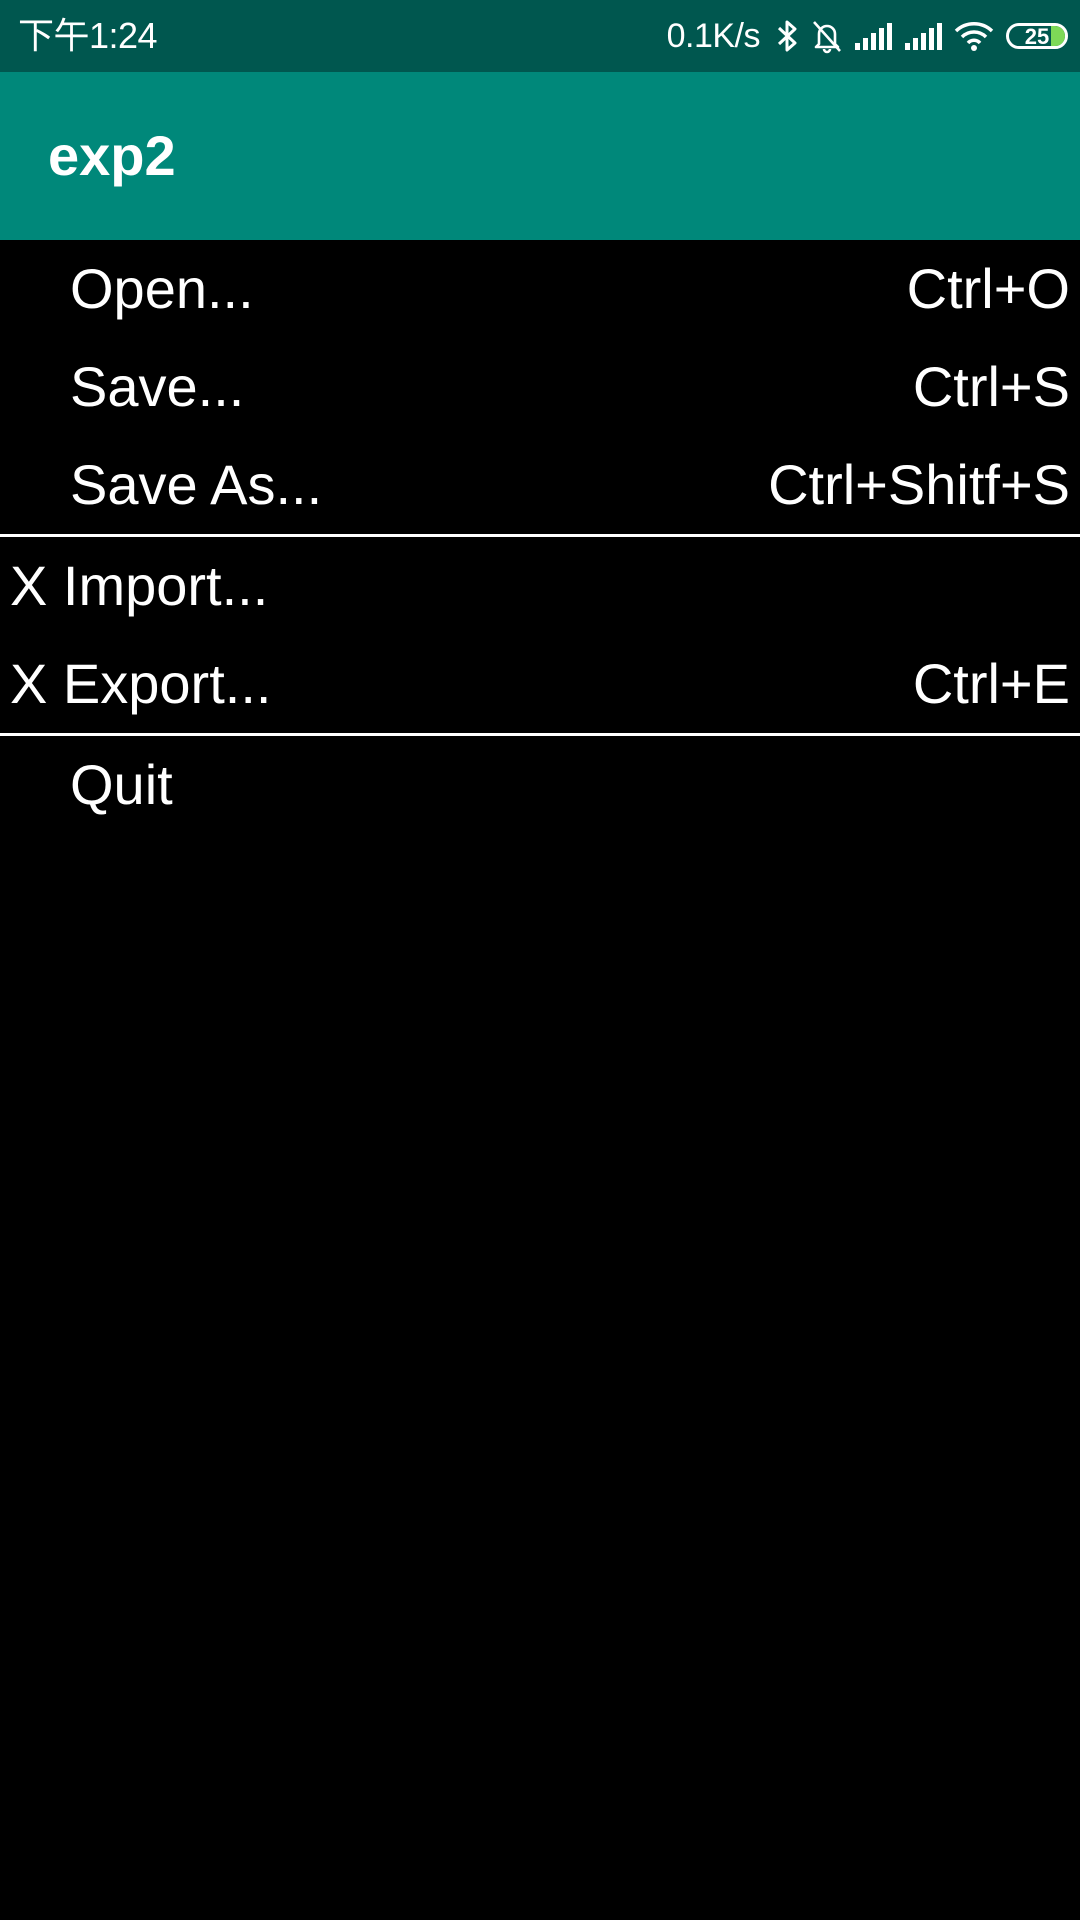 The image size is (1080, 1920). I want to click on battery-level: 25, so click(1037, 36).